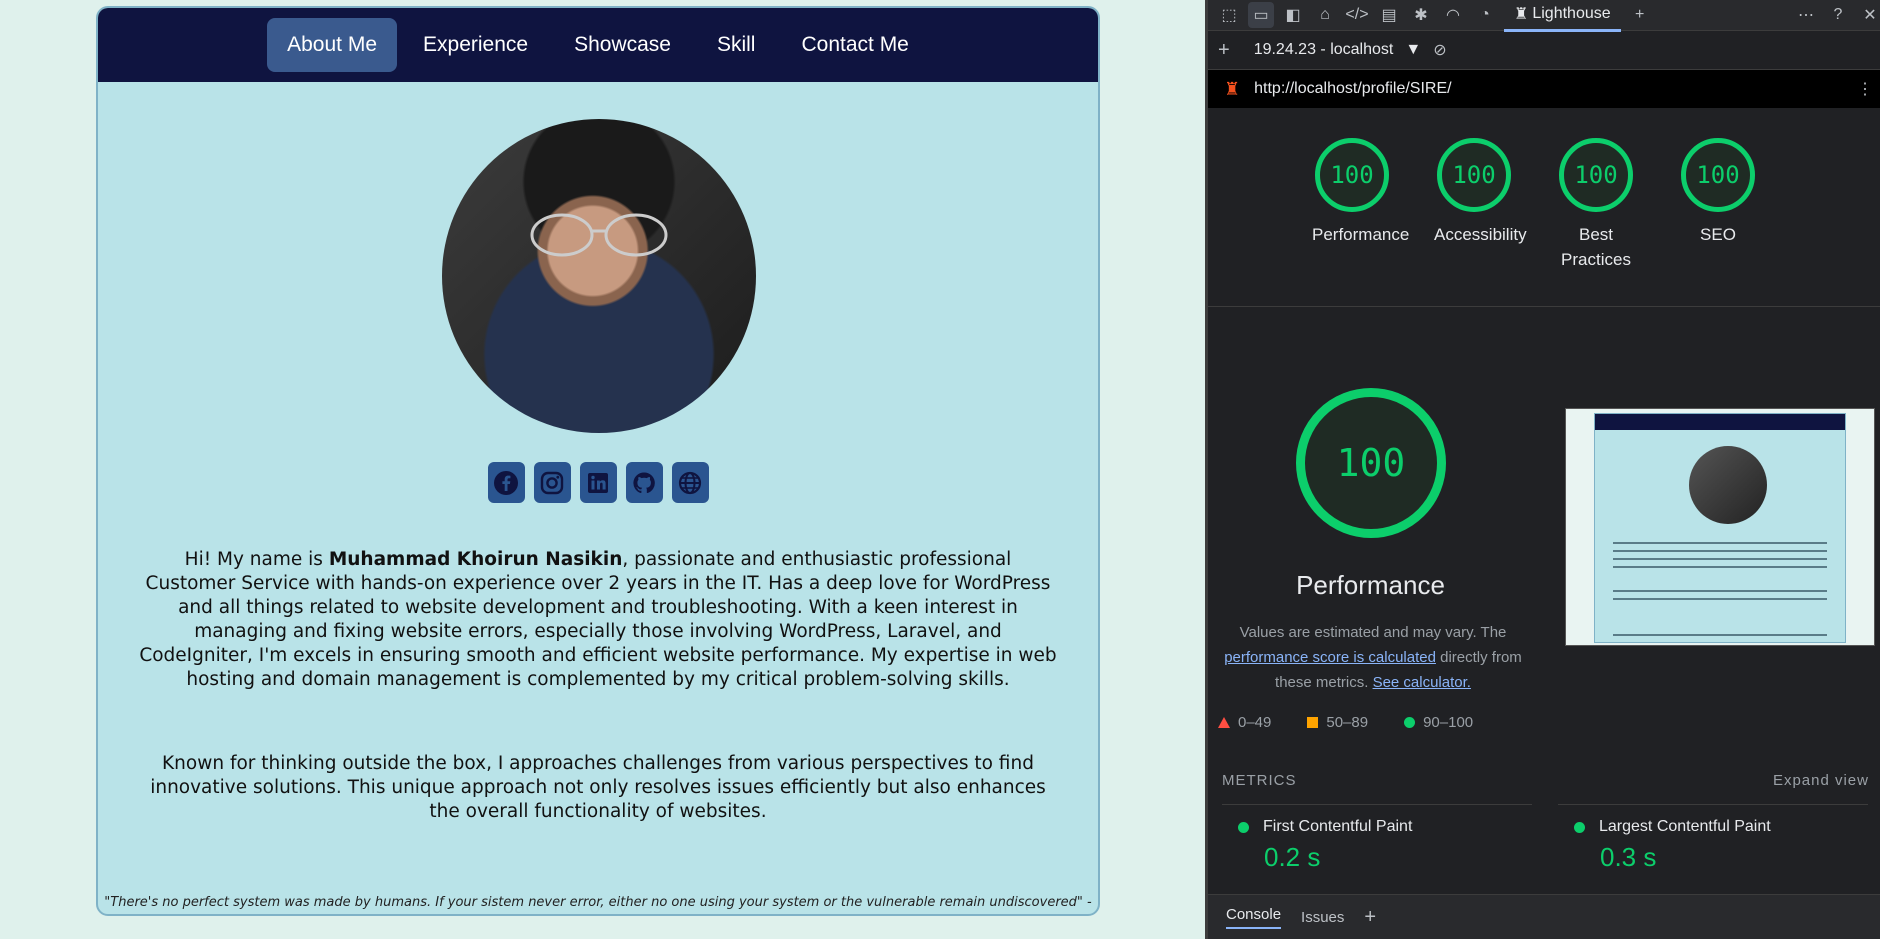 Image resolution: width=1880 pixels, height=939 pixels. What do you see at coordinates (622, 45) in the screenshot?
I see `nav-showcase: Showcase` at bounding box center [622, 45].